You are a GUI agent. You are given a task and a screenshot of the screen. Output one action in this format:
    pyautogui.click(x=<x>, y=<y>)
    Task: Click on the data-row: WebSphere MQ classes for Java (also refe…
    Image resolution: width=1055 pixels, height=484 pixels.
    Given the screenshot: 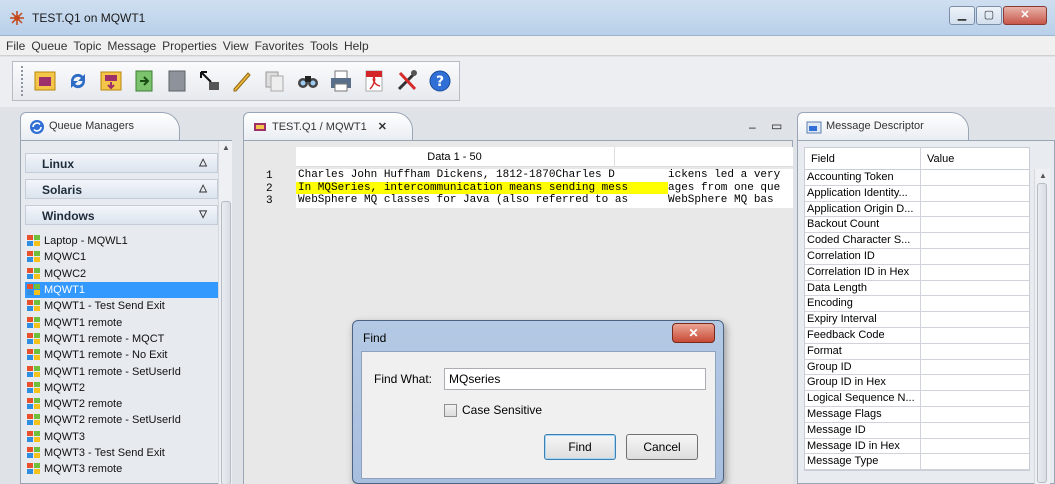 What is the action you would take?
    pyautogui.click(x=544, y=201)
    